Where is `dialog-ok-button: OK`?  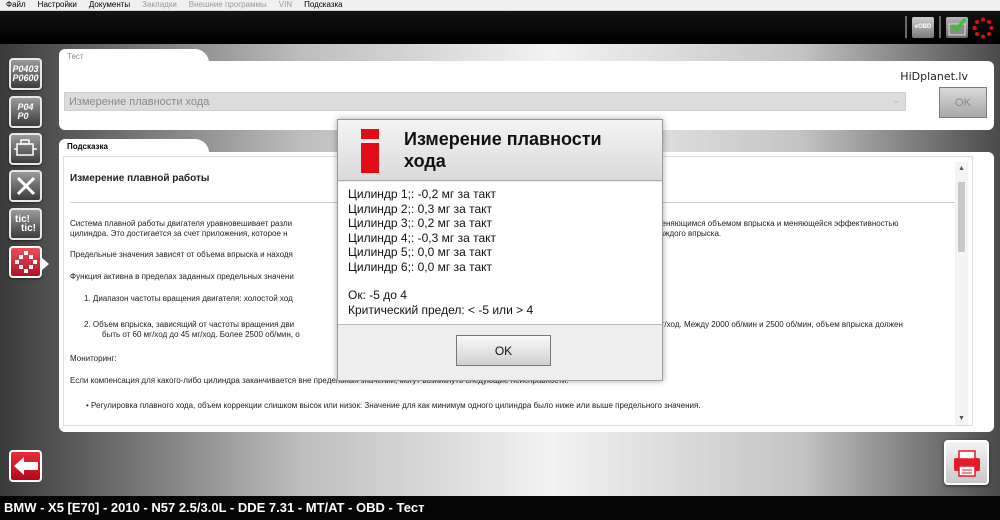 dialog-ok-button: OK is located at coordinates (503, 350).